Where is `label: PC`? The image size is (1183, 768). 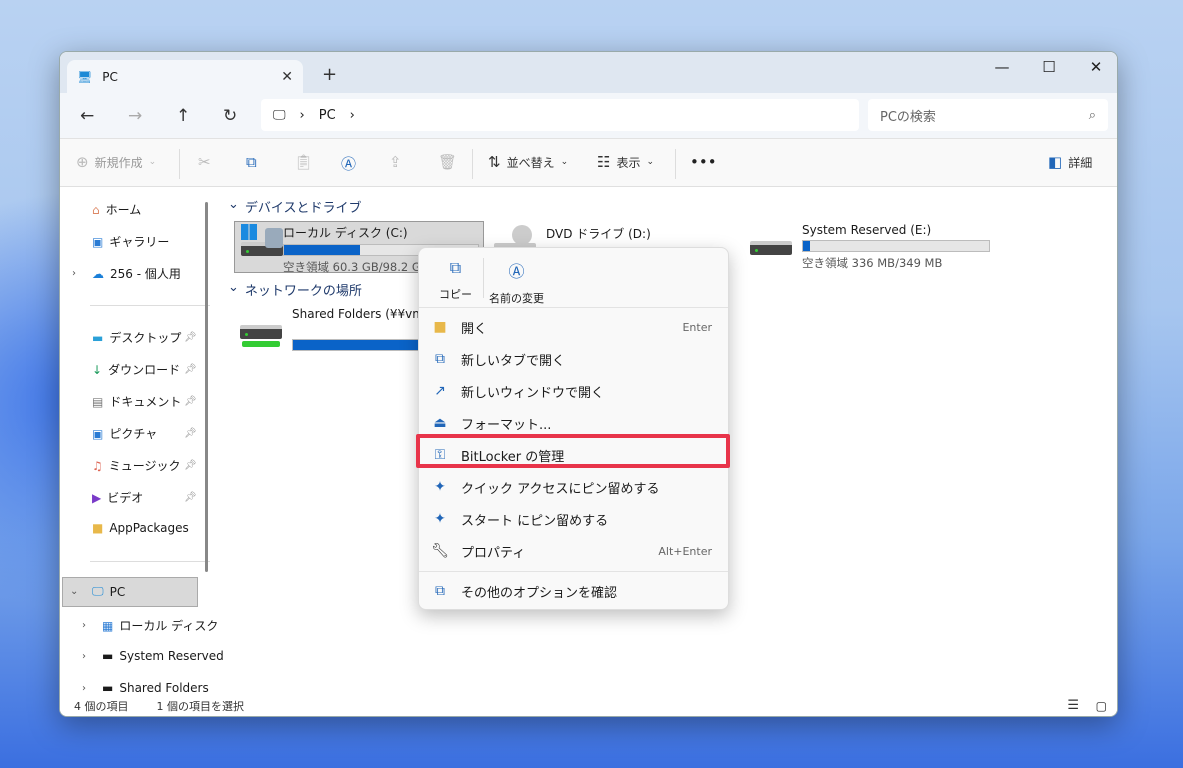
label: PC is located at coordinates (117, 591).